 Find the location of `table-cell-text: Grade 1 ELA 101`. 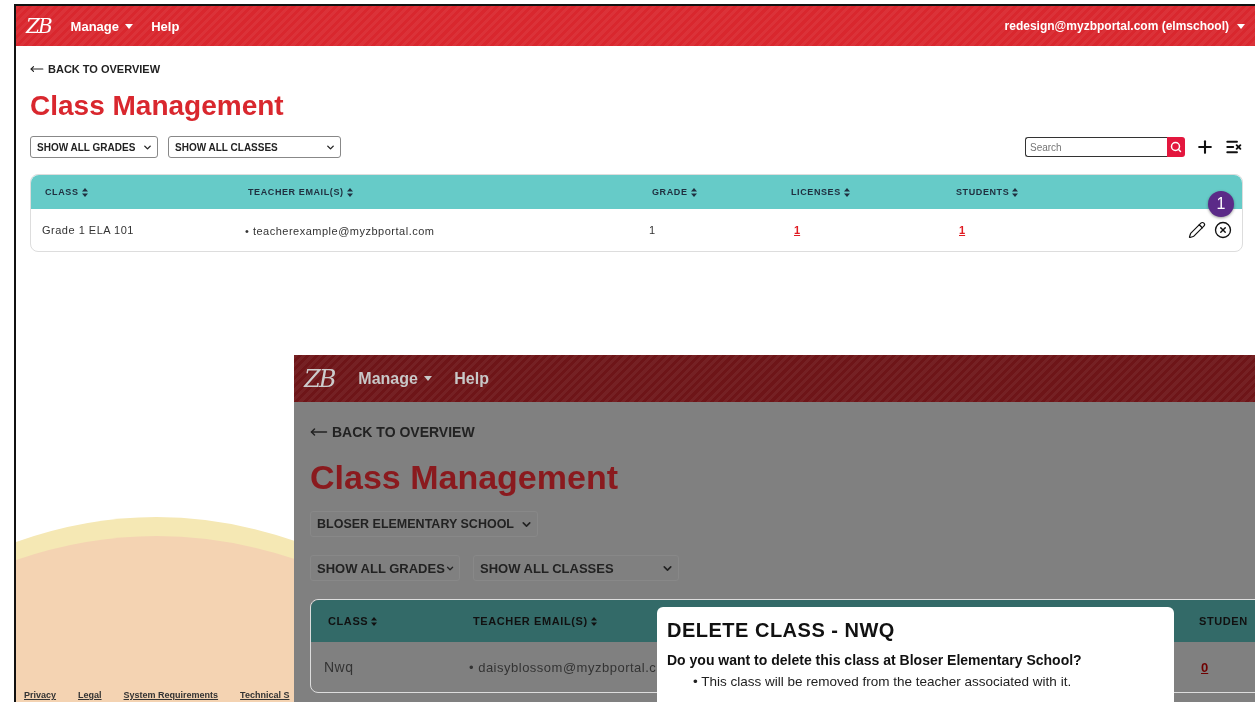

table-cell-text: Grade 1 ELA 101 is located at coordinates (88, 230).